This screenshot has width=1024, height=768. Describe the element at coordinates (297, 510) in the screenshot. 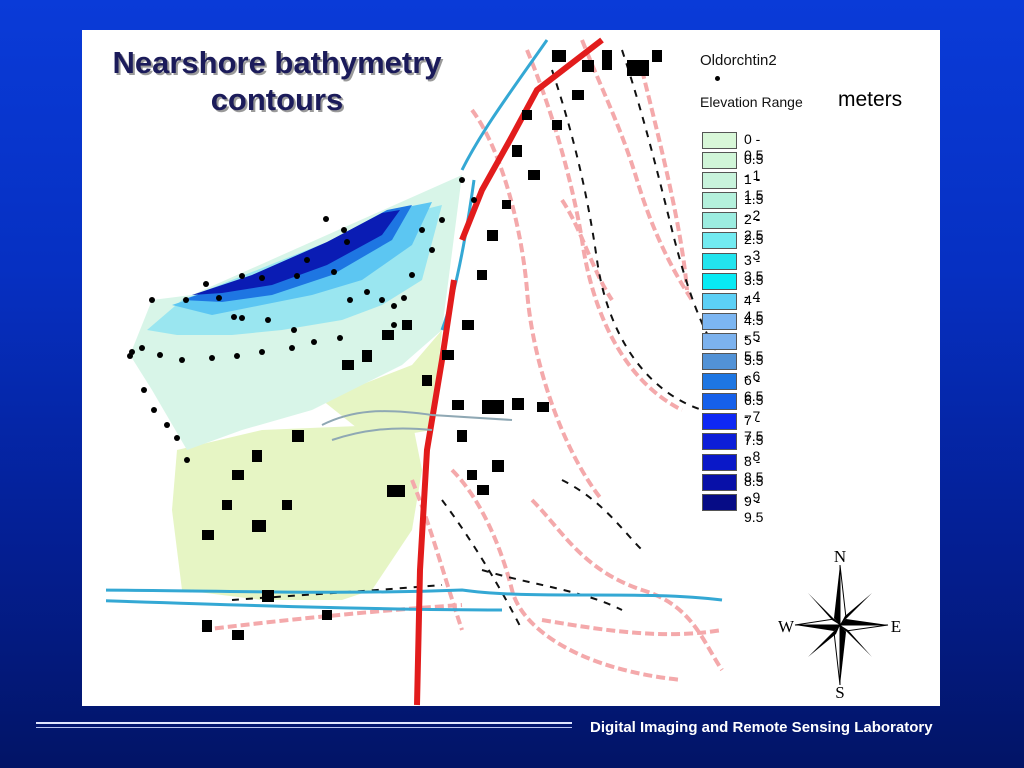

I see `land-area` at that location.